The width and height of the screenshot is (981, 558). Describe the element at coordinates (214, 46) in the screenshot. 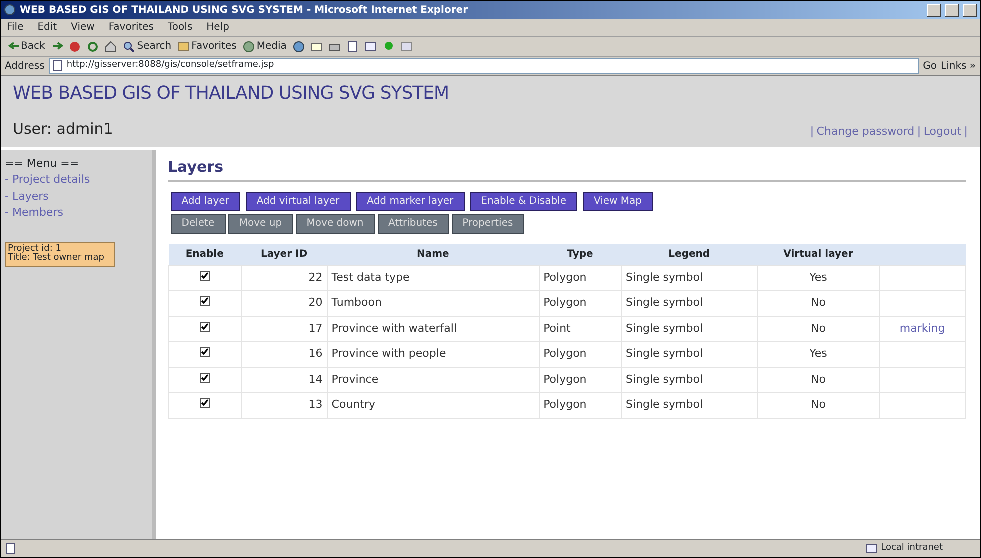

I see `toolbar-label: Favorites` at that location.